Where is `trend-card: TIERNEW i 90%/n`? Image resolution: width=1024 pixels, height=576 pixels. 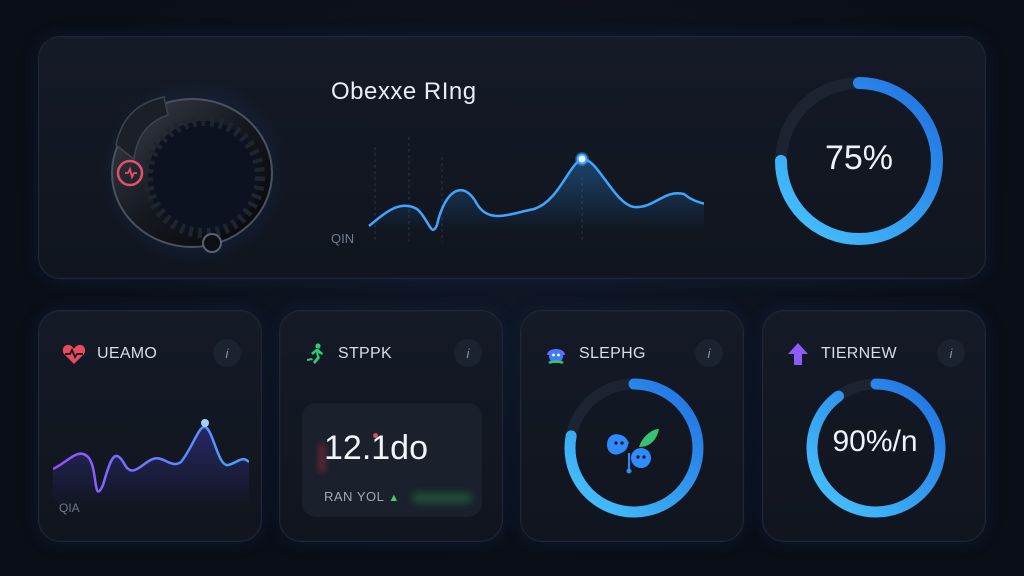
trend-card: TIERNEW i 90%/n is located at coordinates (874, 426).